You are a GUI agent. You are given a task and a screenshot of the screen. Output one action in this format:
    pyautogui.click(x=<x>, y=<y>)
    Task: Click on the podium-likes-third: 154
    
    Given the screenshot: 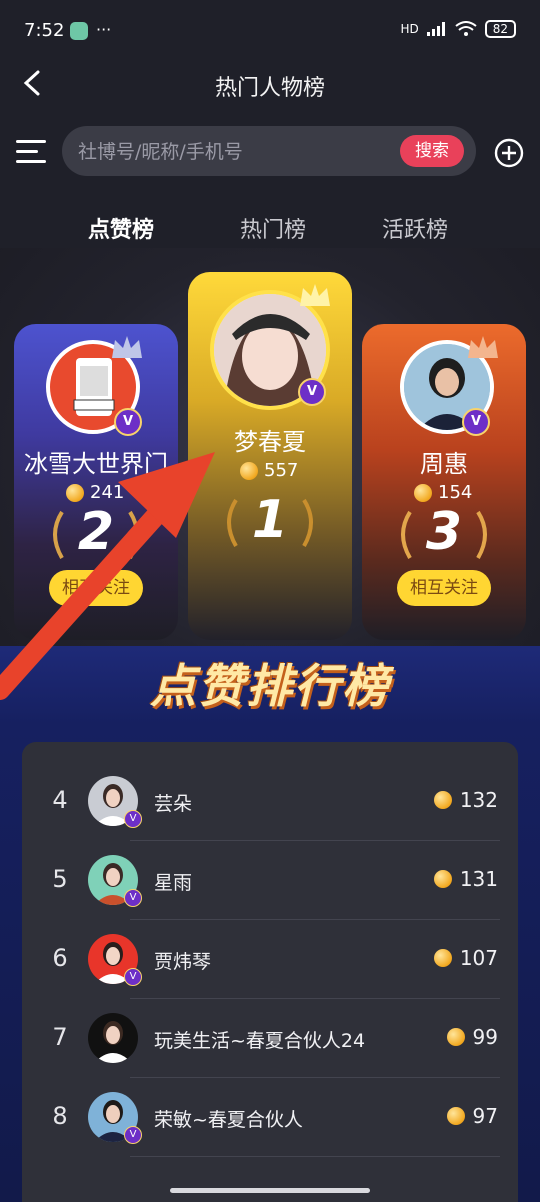 What is the action you would take?
    pyautogui.click(x=443, y=492)
    